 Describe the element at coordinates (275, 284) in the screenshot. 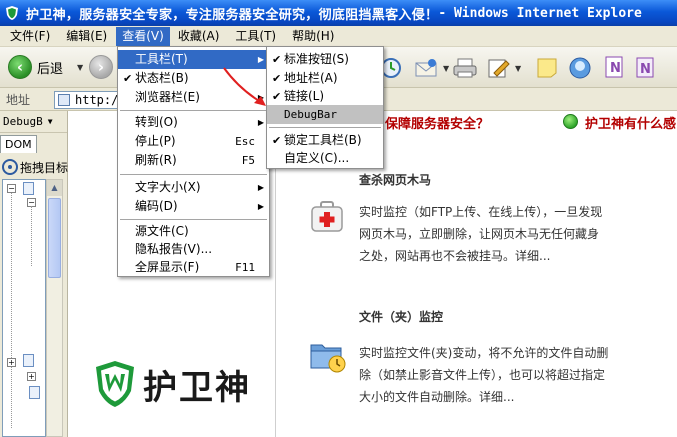

I see `column-divider` at that location.